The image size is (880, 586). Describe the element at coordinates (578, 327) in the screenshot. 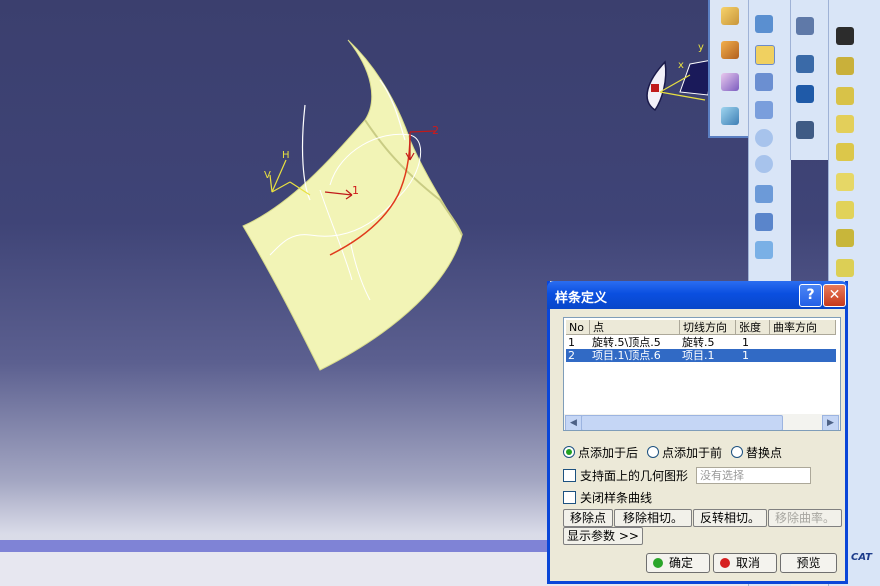

I see `column-header-no: No` at that location.